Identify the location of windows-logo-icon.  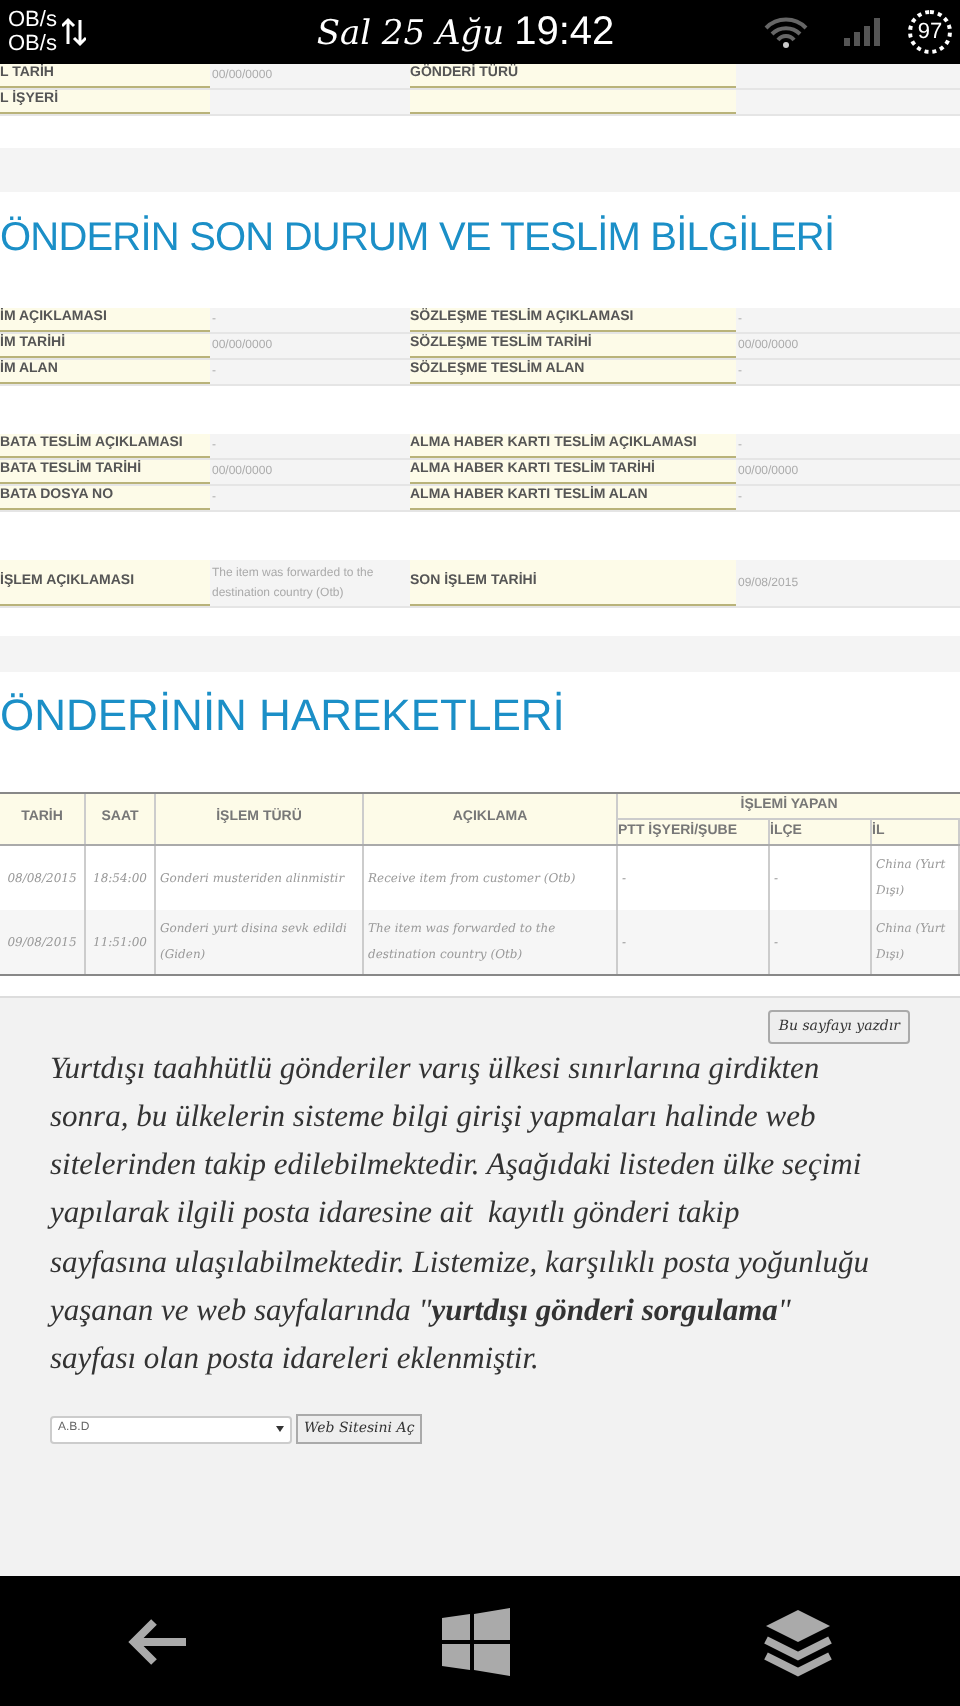
(476, 1641).